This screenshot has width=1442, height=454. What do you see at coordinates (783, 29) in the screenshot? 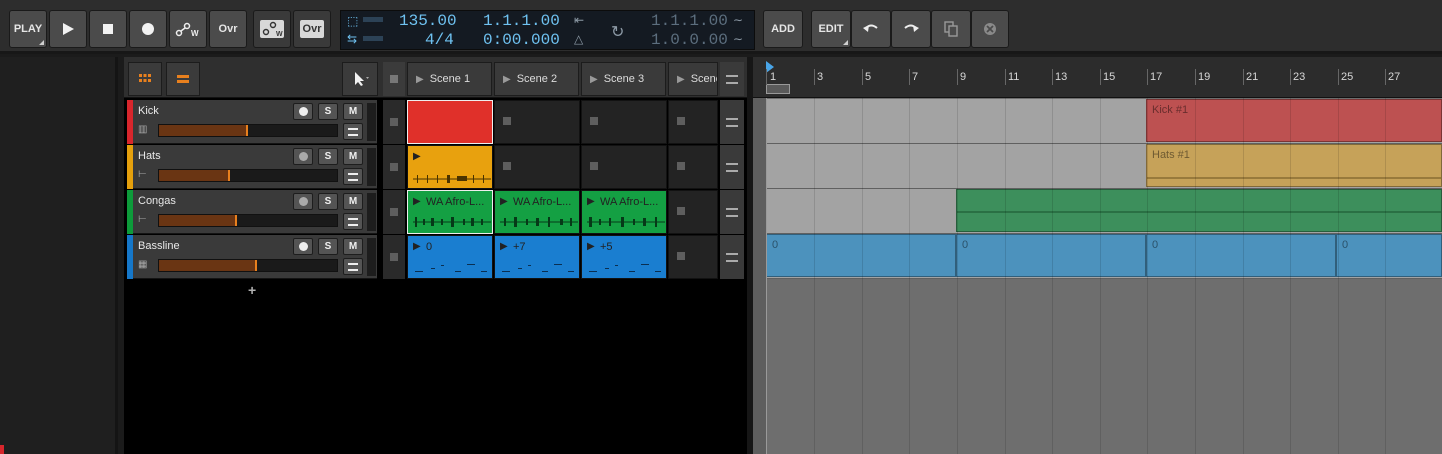
I see `add-button: ADD` at bounding box center [783, 29].